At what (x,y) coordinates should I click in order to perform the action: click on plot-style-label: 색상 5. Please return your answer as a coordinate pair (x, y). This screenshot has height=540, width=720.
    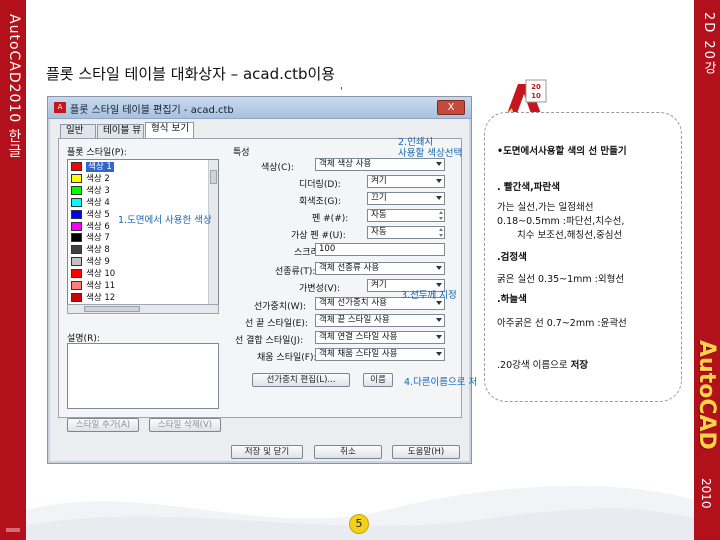
    Looking at the image, I should click on (98, 214).